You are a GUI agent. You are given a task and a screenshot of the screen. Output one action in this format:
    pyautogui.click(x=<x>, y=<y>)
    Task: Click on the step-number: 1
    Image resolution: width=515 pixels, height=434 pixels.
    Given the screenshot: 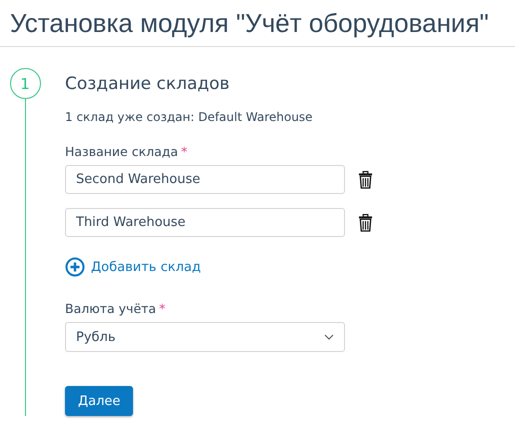 What is the action you would take?
    pyautogui.click(x=25, y=83)
    